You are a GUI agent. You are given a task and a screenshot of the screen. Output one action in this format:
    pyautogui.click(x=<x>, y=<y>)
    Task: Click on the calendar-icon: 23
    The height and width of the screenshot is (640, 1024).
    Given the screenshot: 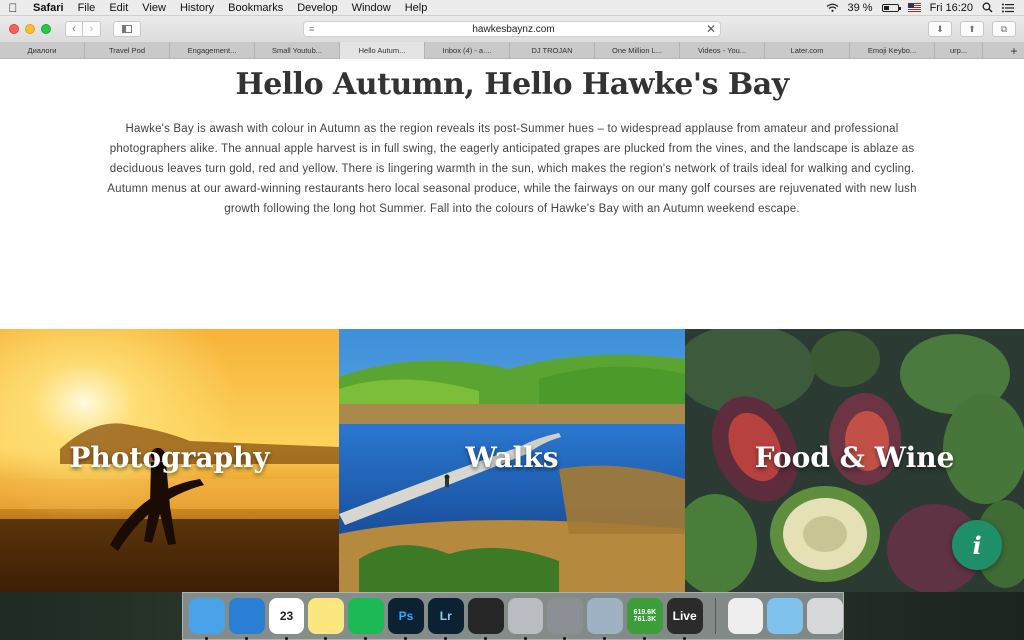 What is the action you would take?
    pyautogui.click(x=286, y=619)
    